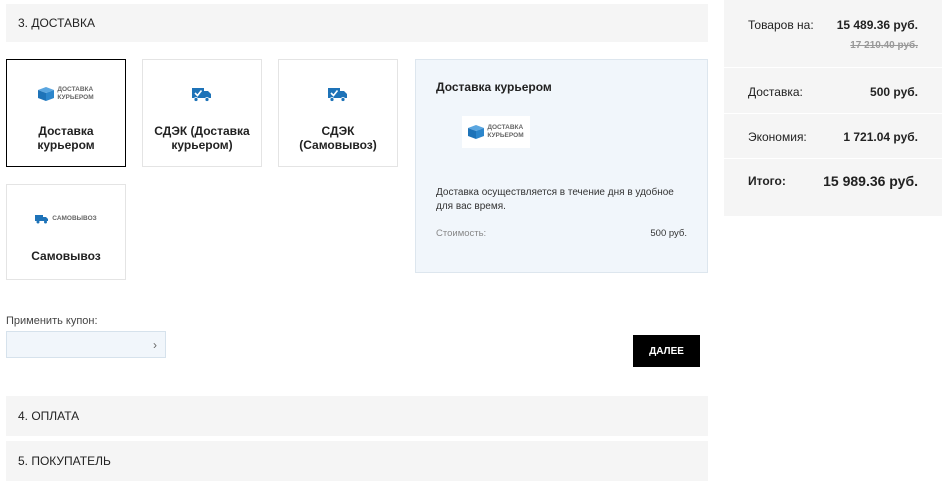 This screenshot has width=946, height=488. Describe the element at coordinates (75, 89) in the screenshot. I see `courier-logo-text-1: ДОСТАВКА` at that location.